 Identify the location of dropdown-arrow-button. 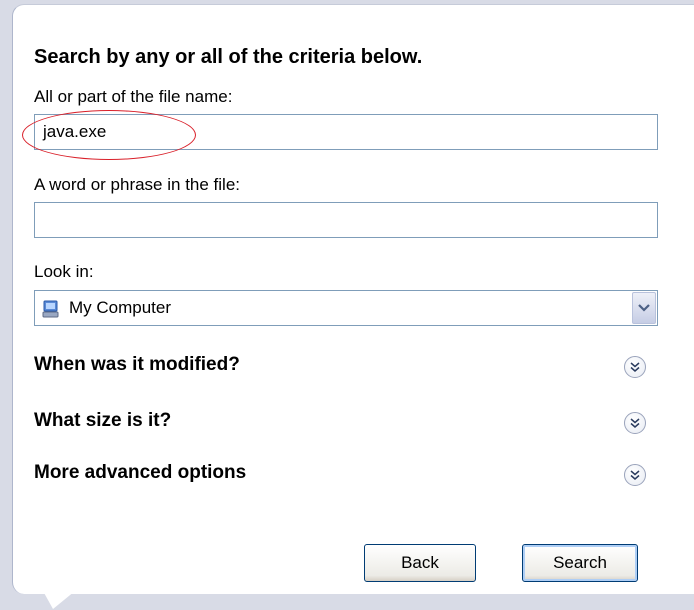
(644, 308).